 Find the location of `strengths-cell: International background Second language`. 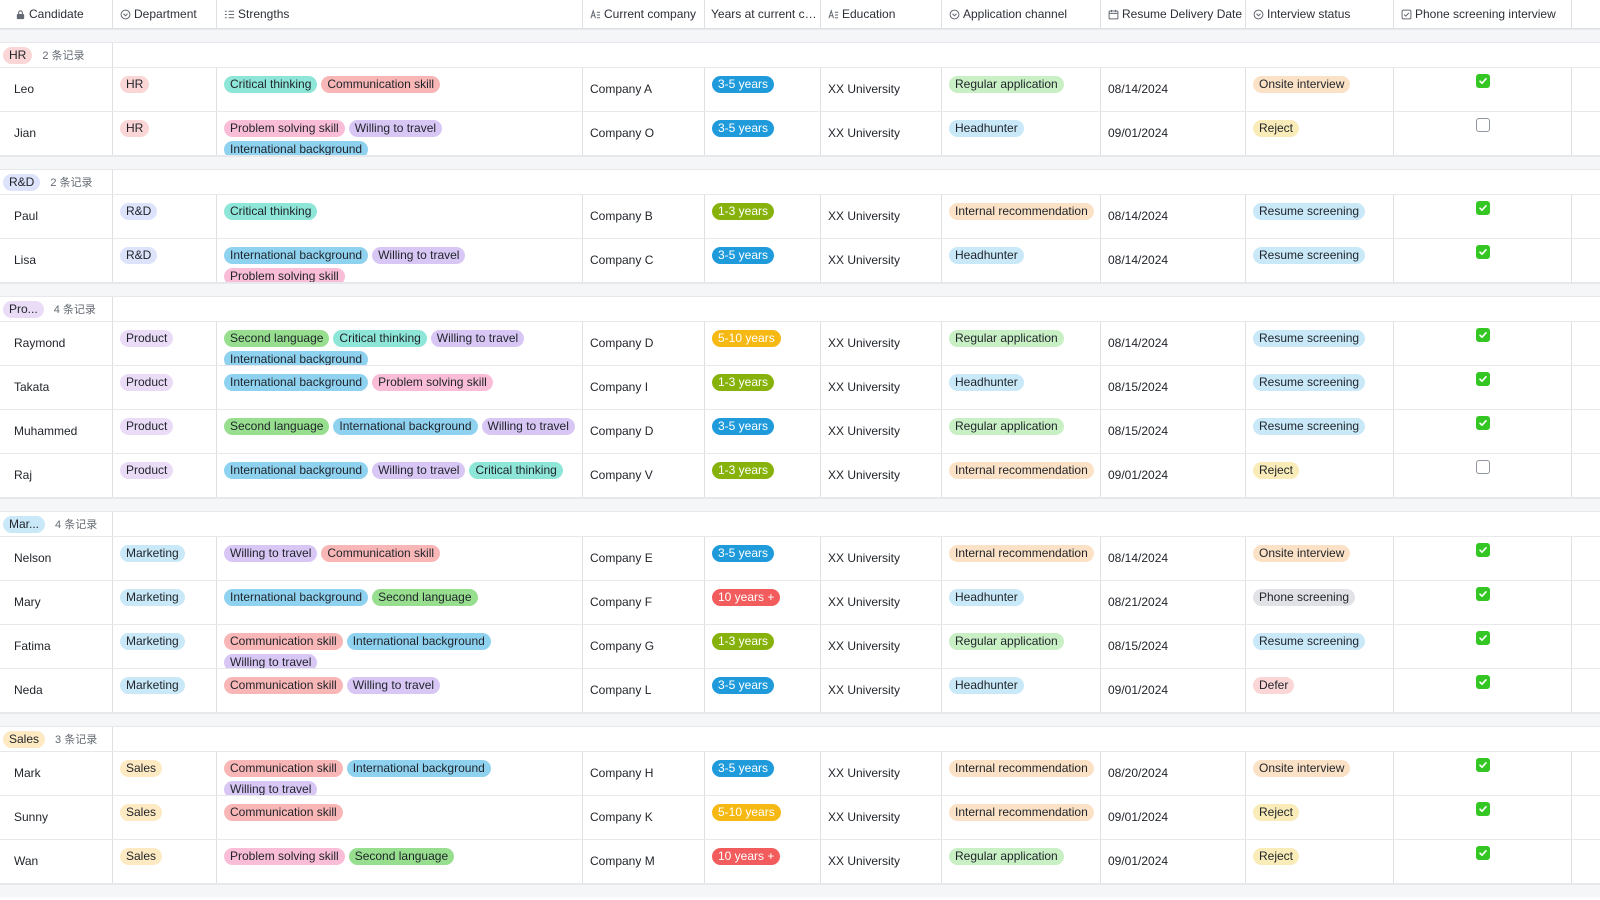

strengths-cell: International background Second language is located at coordinates (400, 602).